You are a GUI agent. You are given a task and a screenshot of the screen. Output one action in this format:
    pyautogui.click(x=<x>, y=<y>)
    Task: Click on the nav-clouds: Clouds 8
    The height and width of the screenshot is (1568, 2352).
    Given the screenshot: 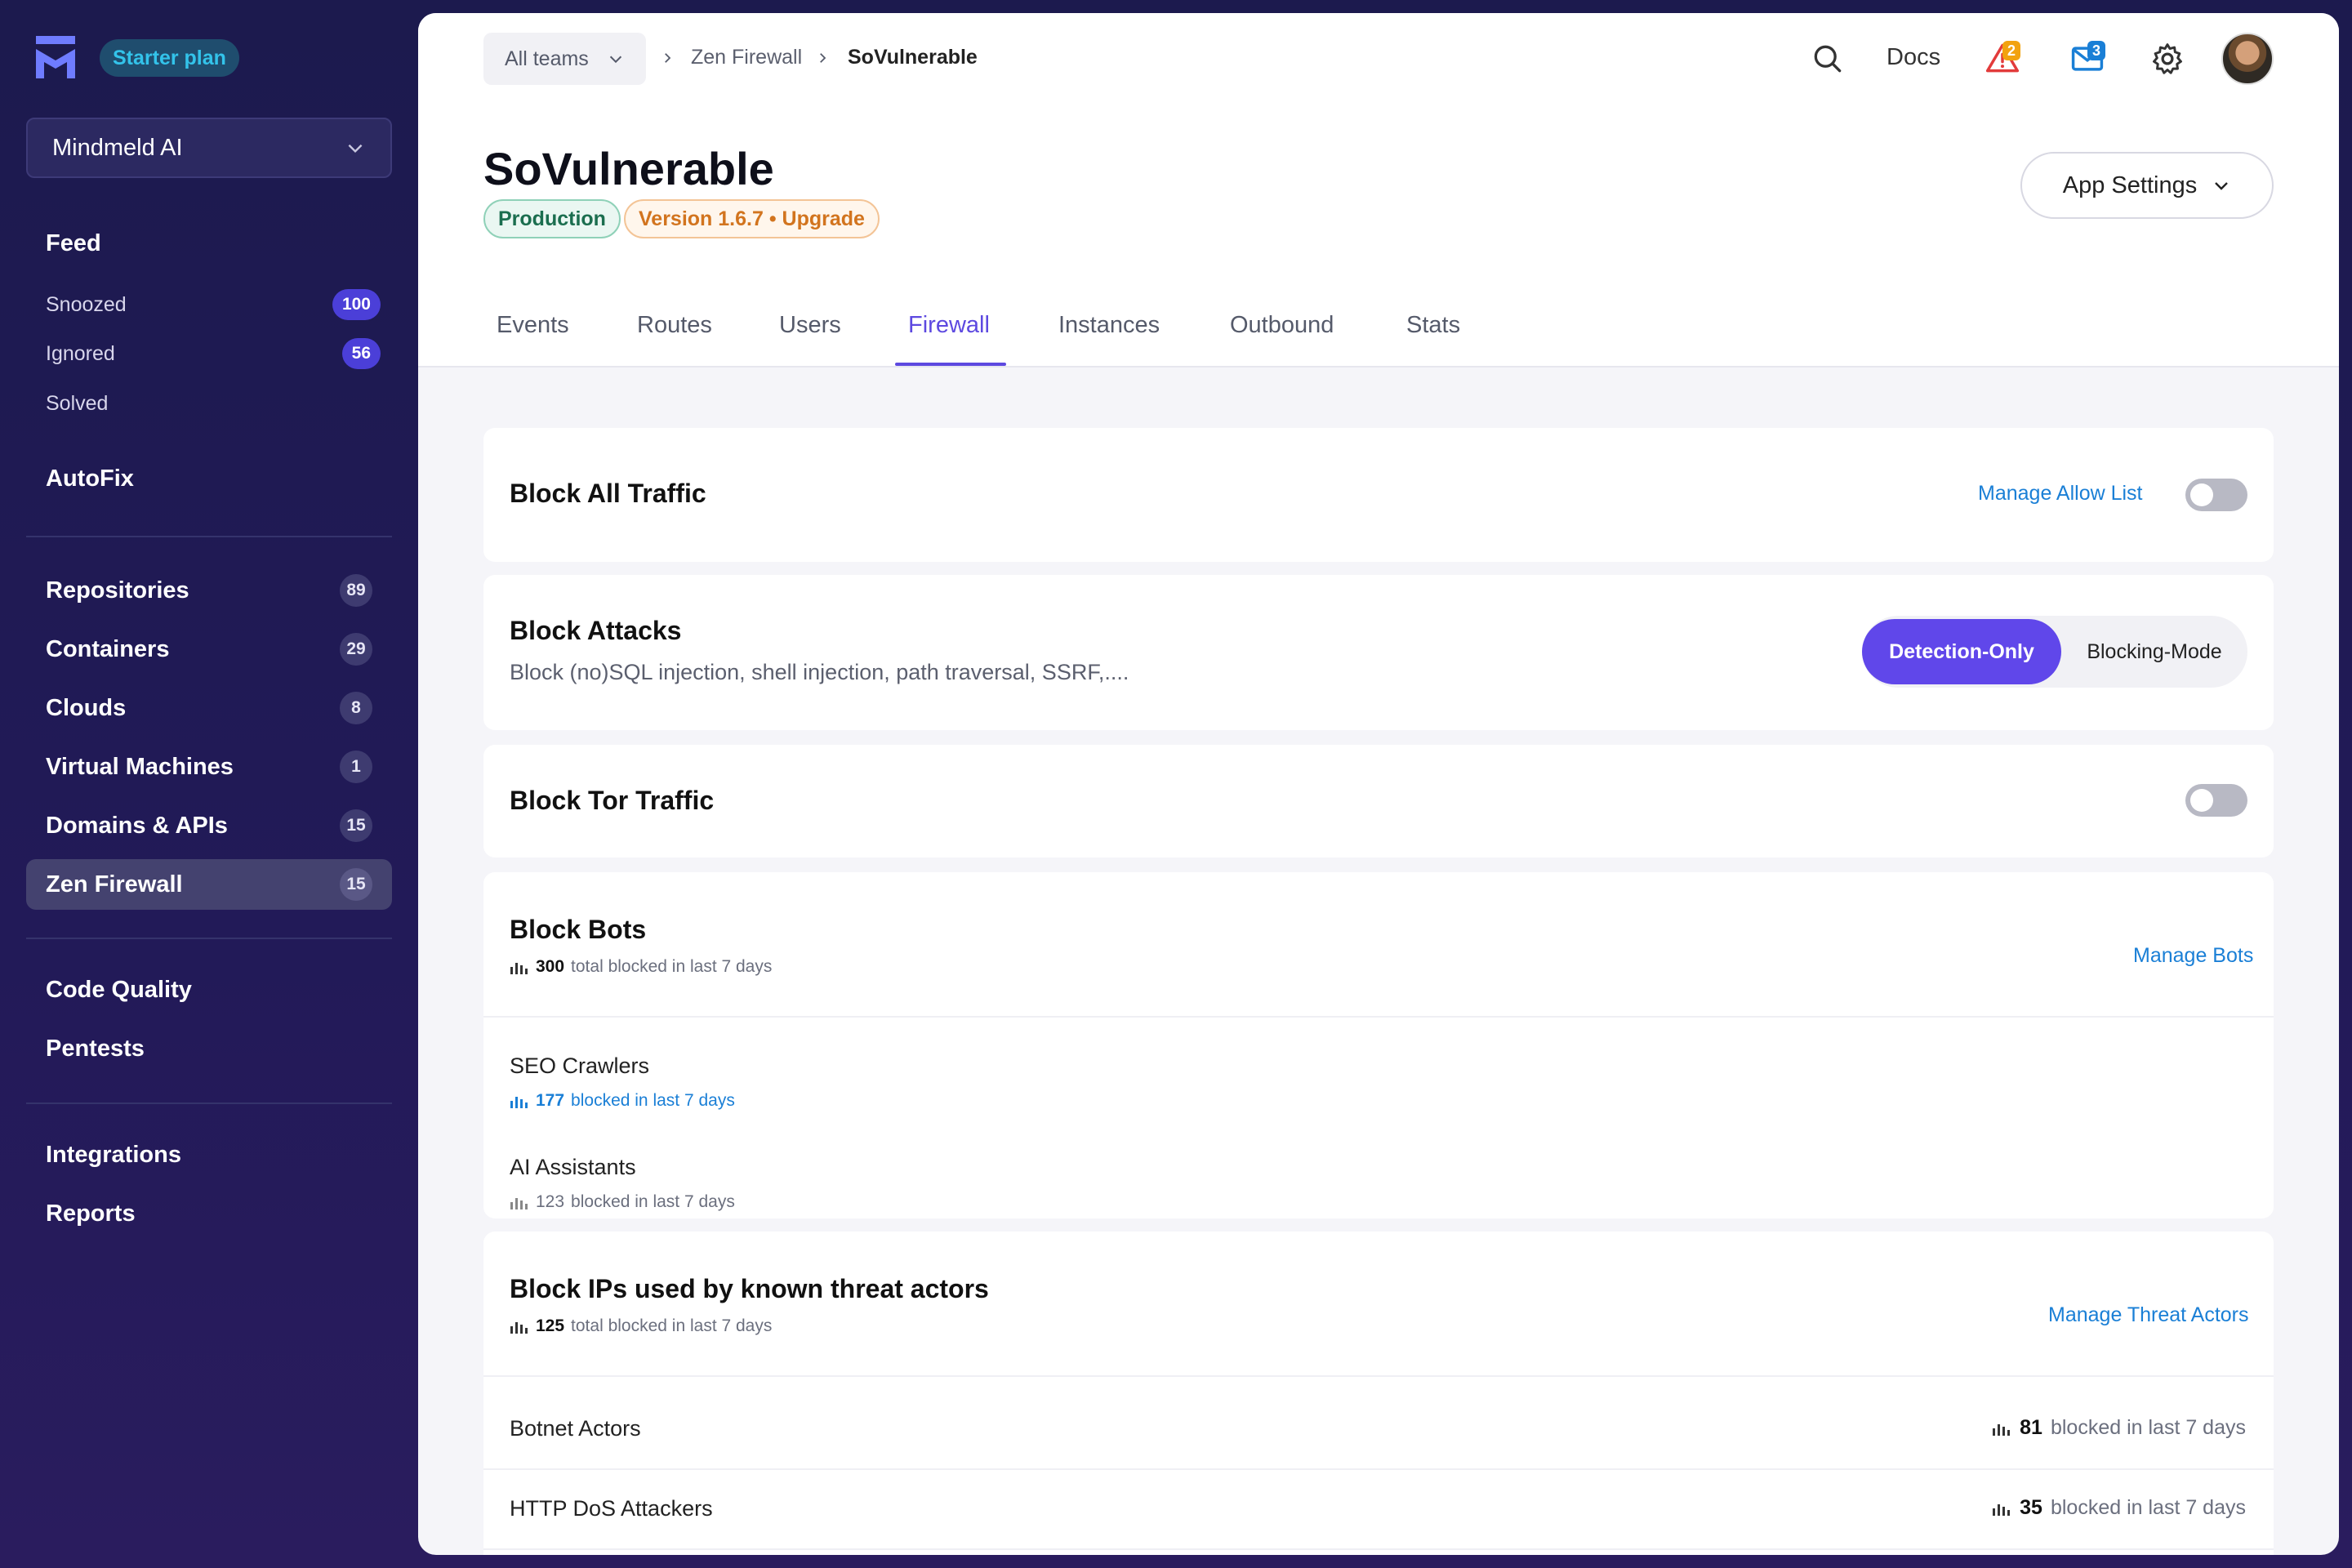 What is the action you would take?
    pyautogui.click(x=209, y=708)
    